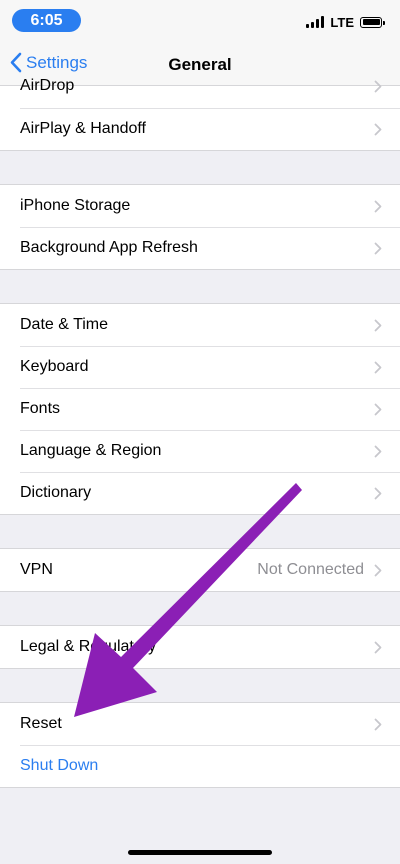 The width and height of the screenshot is (400, 864). Describe the element at coordinates (200, 852) in the screenshot. I see `home-indicator` at that location.